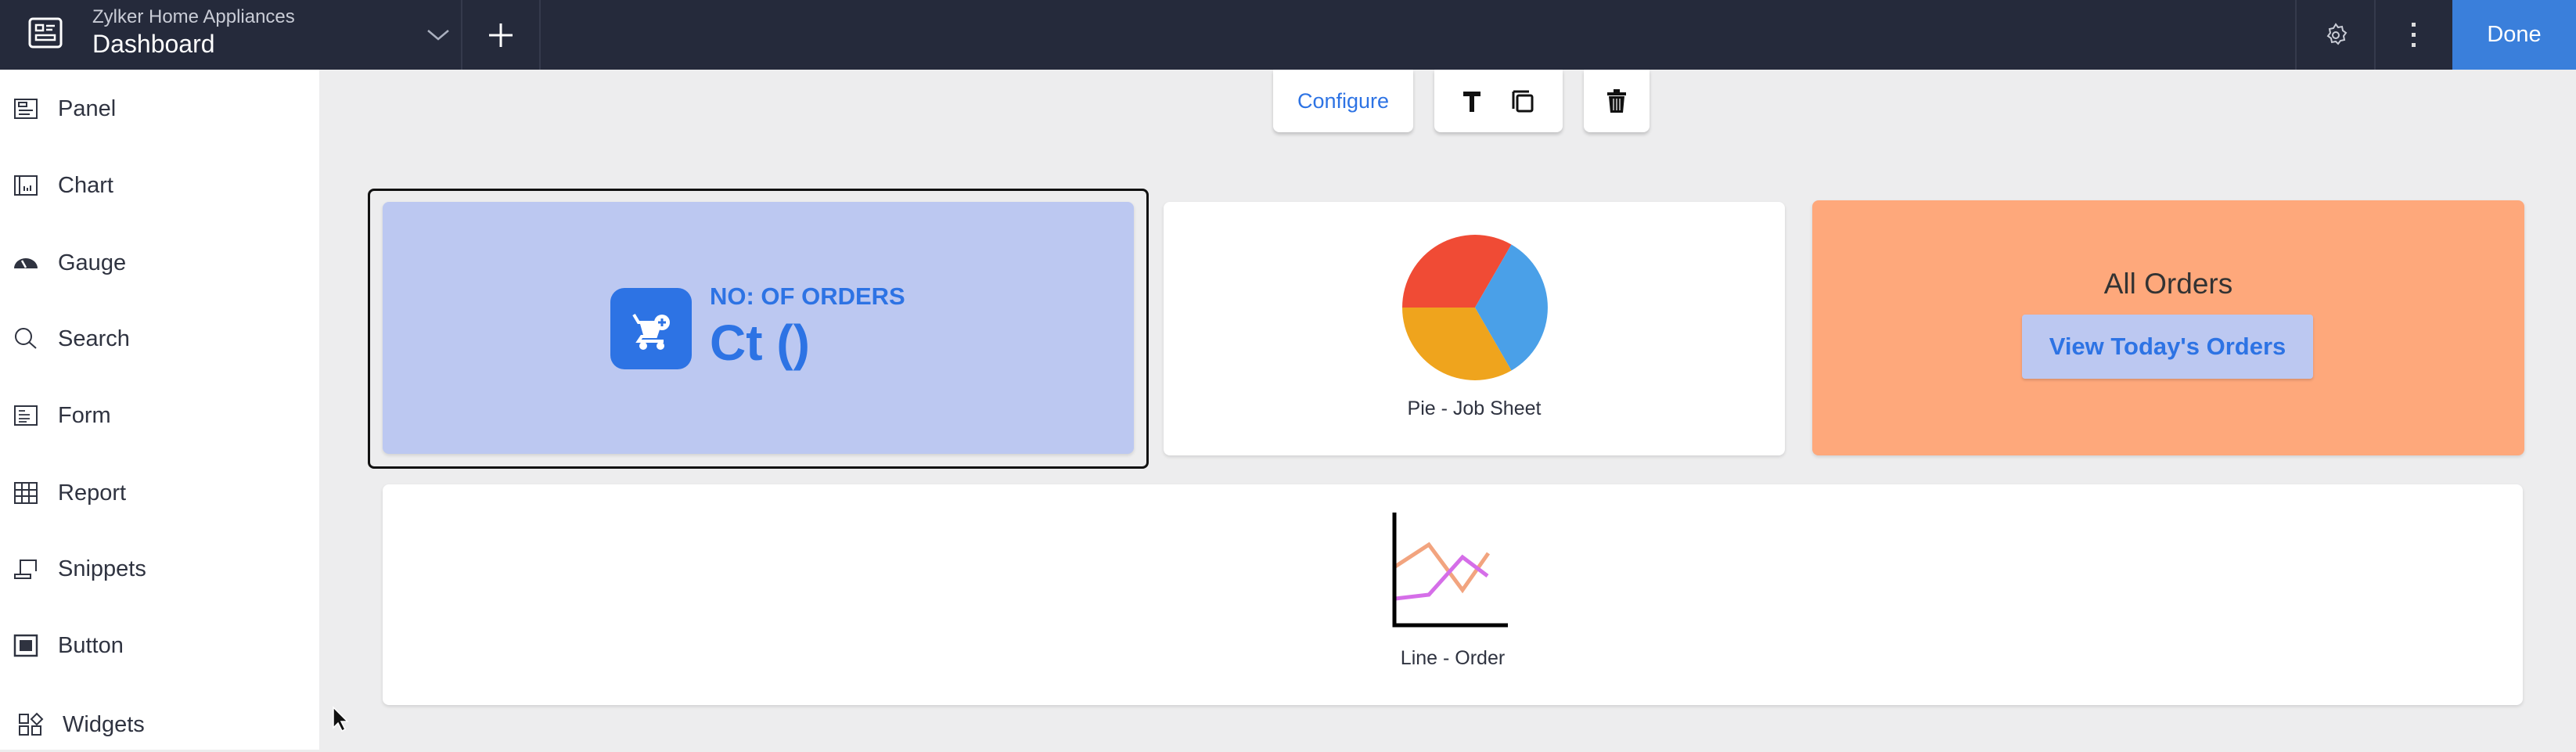  I want to click on configure-label: Configure, so click(1343, 100).